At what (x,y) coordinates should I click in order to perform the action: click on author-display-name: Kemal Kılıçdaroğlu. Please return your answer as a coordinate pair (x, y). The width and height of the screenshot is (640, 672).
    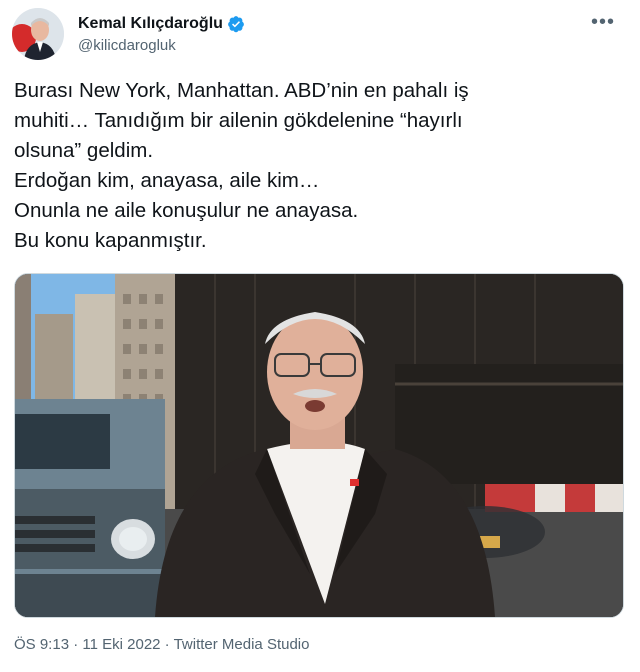
    Looking at the image, I should click on (161, 24).